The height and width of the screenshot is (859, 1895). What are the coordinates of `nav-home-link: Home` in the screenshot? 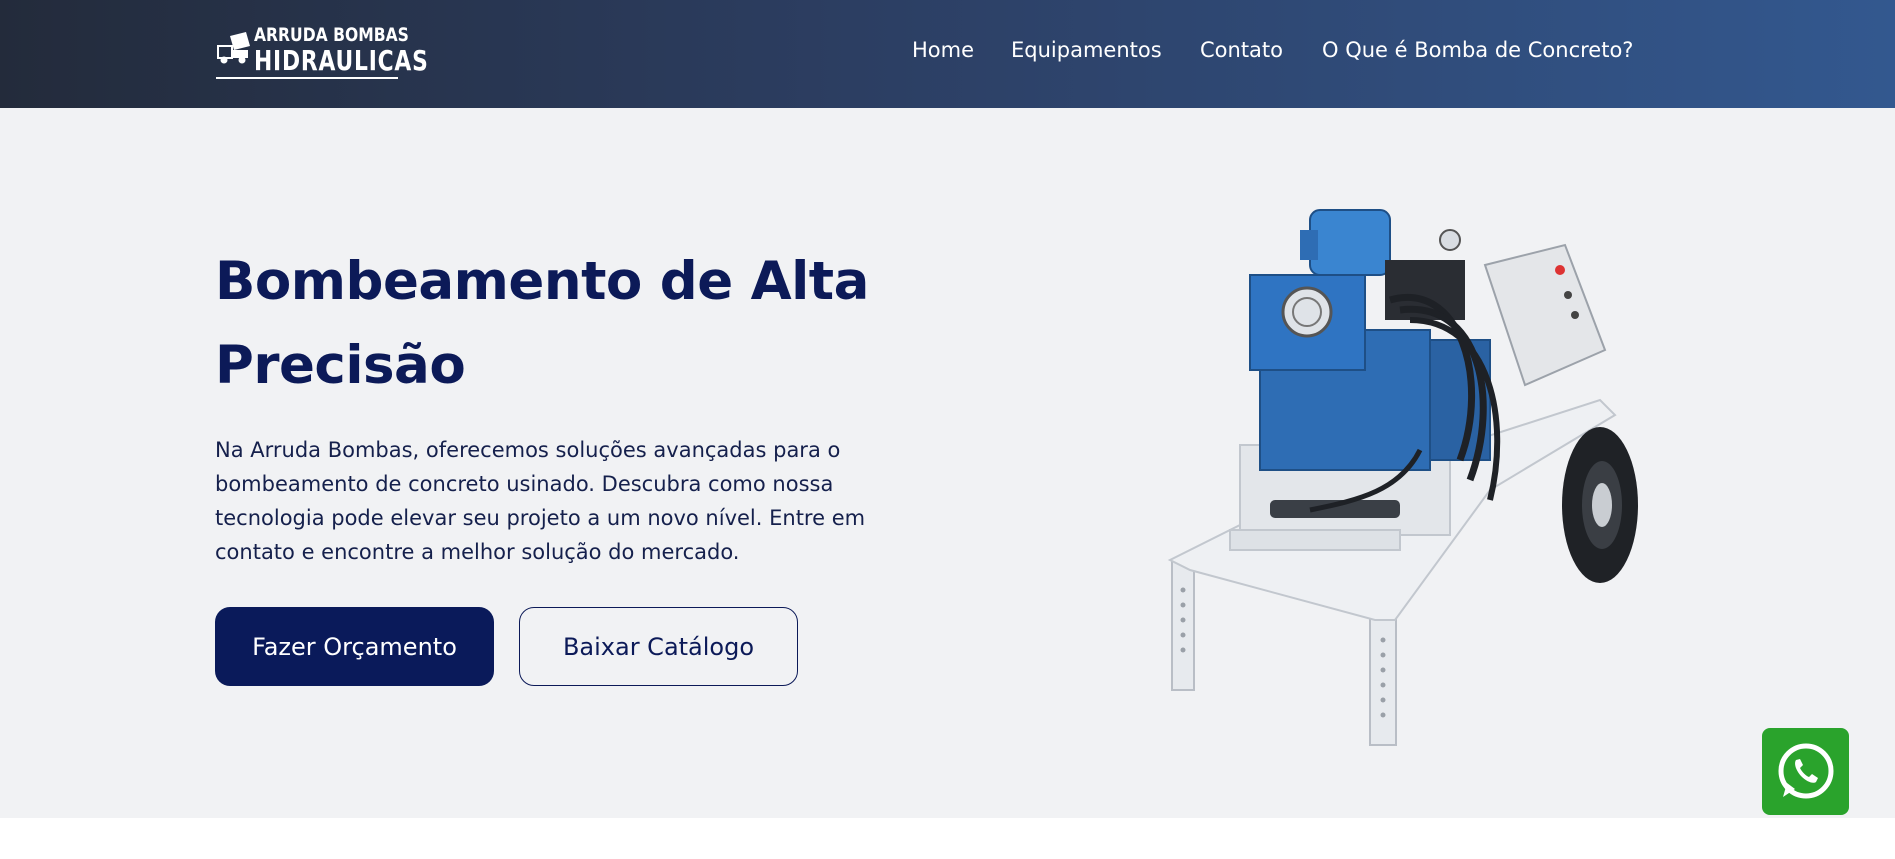 It's located at (943, 50).